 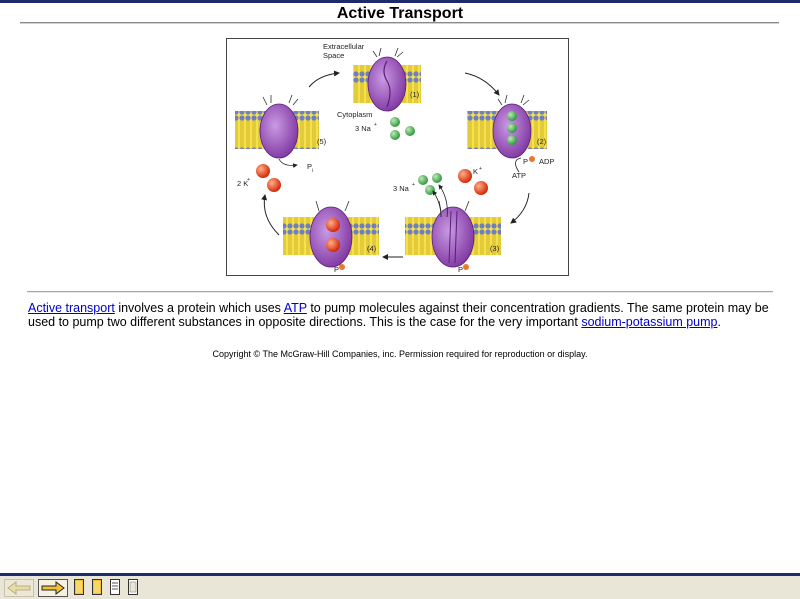 I want to click on paragraph-text: ., so click(x=719, y=322).